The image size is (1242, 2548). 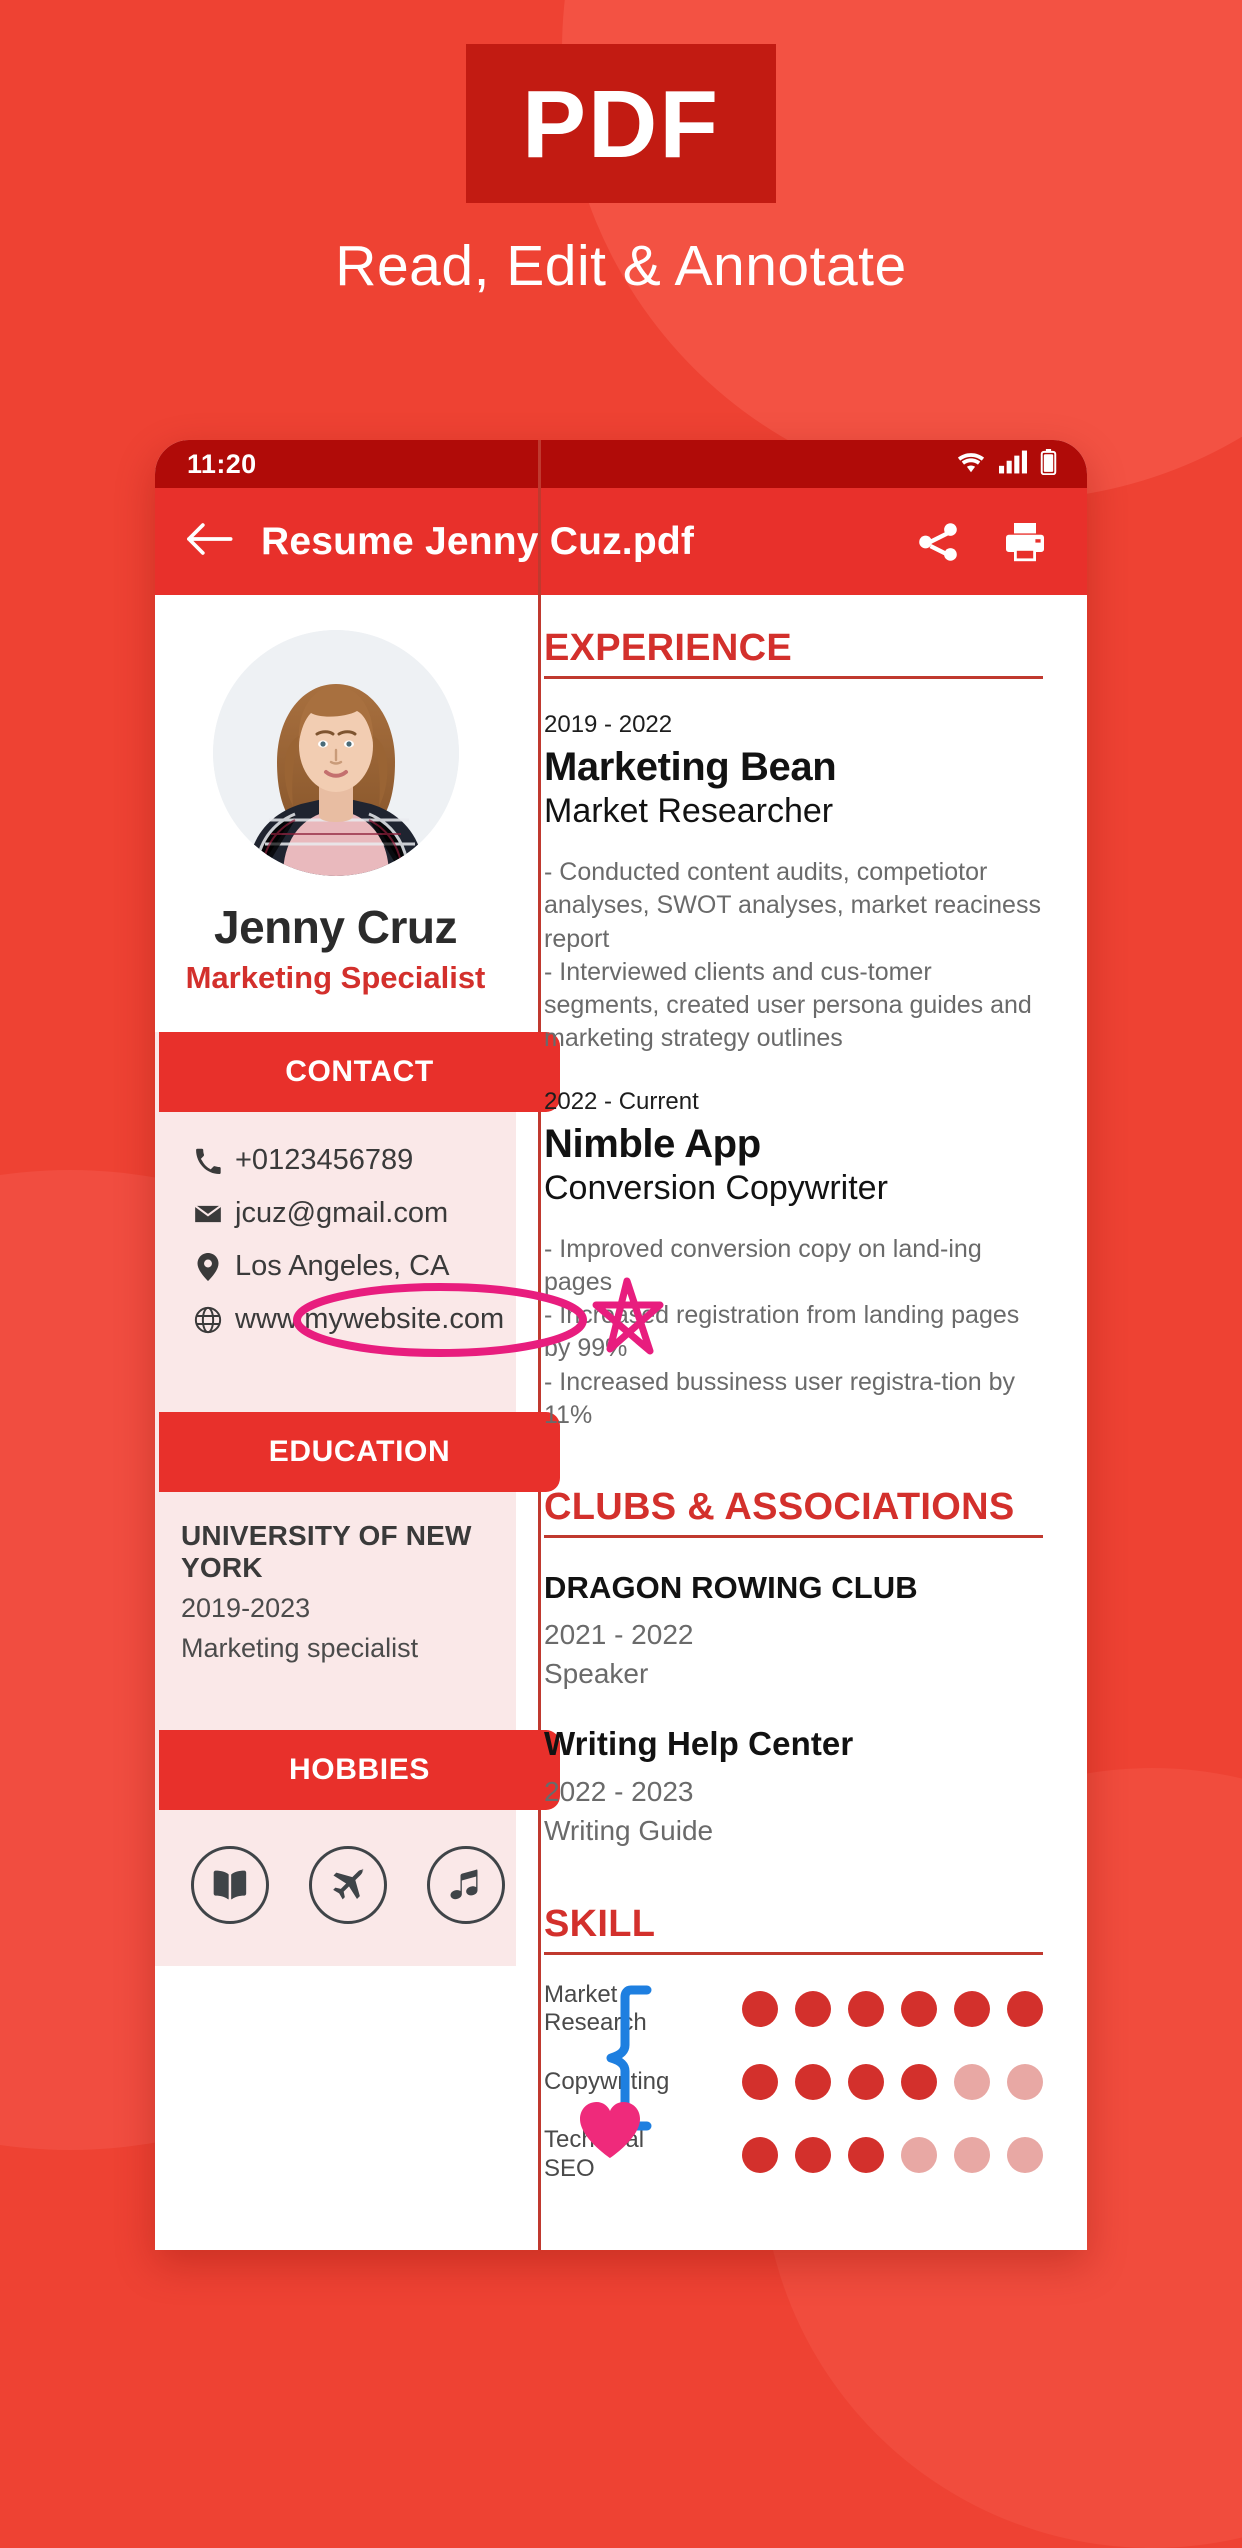 What do you see at coordinates (335, 977) in the screenshot?
I see `profile-role: Marketing Specialist` at bounding box center [335, 977].